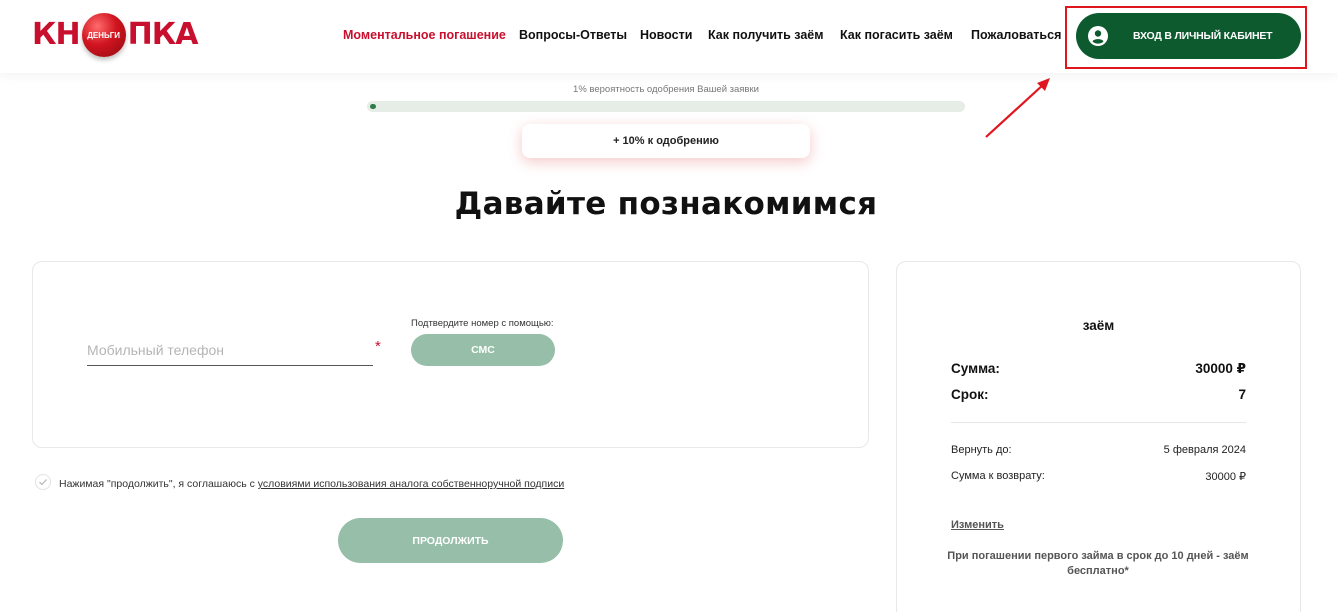 The image size is (1338, 612). What do you see at coordinates (666, 204) in the screenshot?
I see `page-title: Давайте познакомимся` at bounding box center [666, 204].